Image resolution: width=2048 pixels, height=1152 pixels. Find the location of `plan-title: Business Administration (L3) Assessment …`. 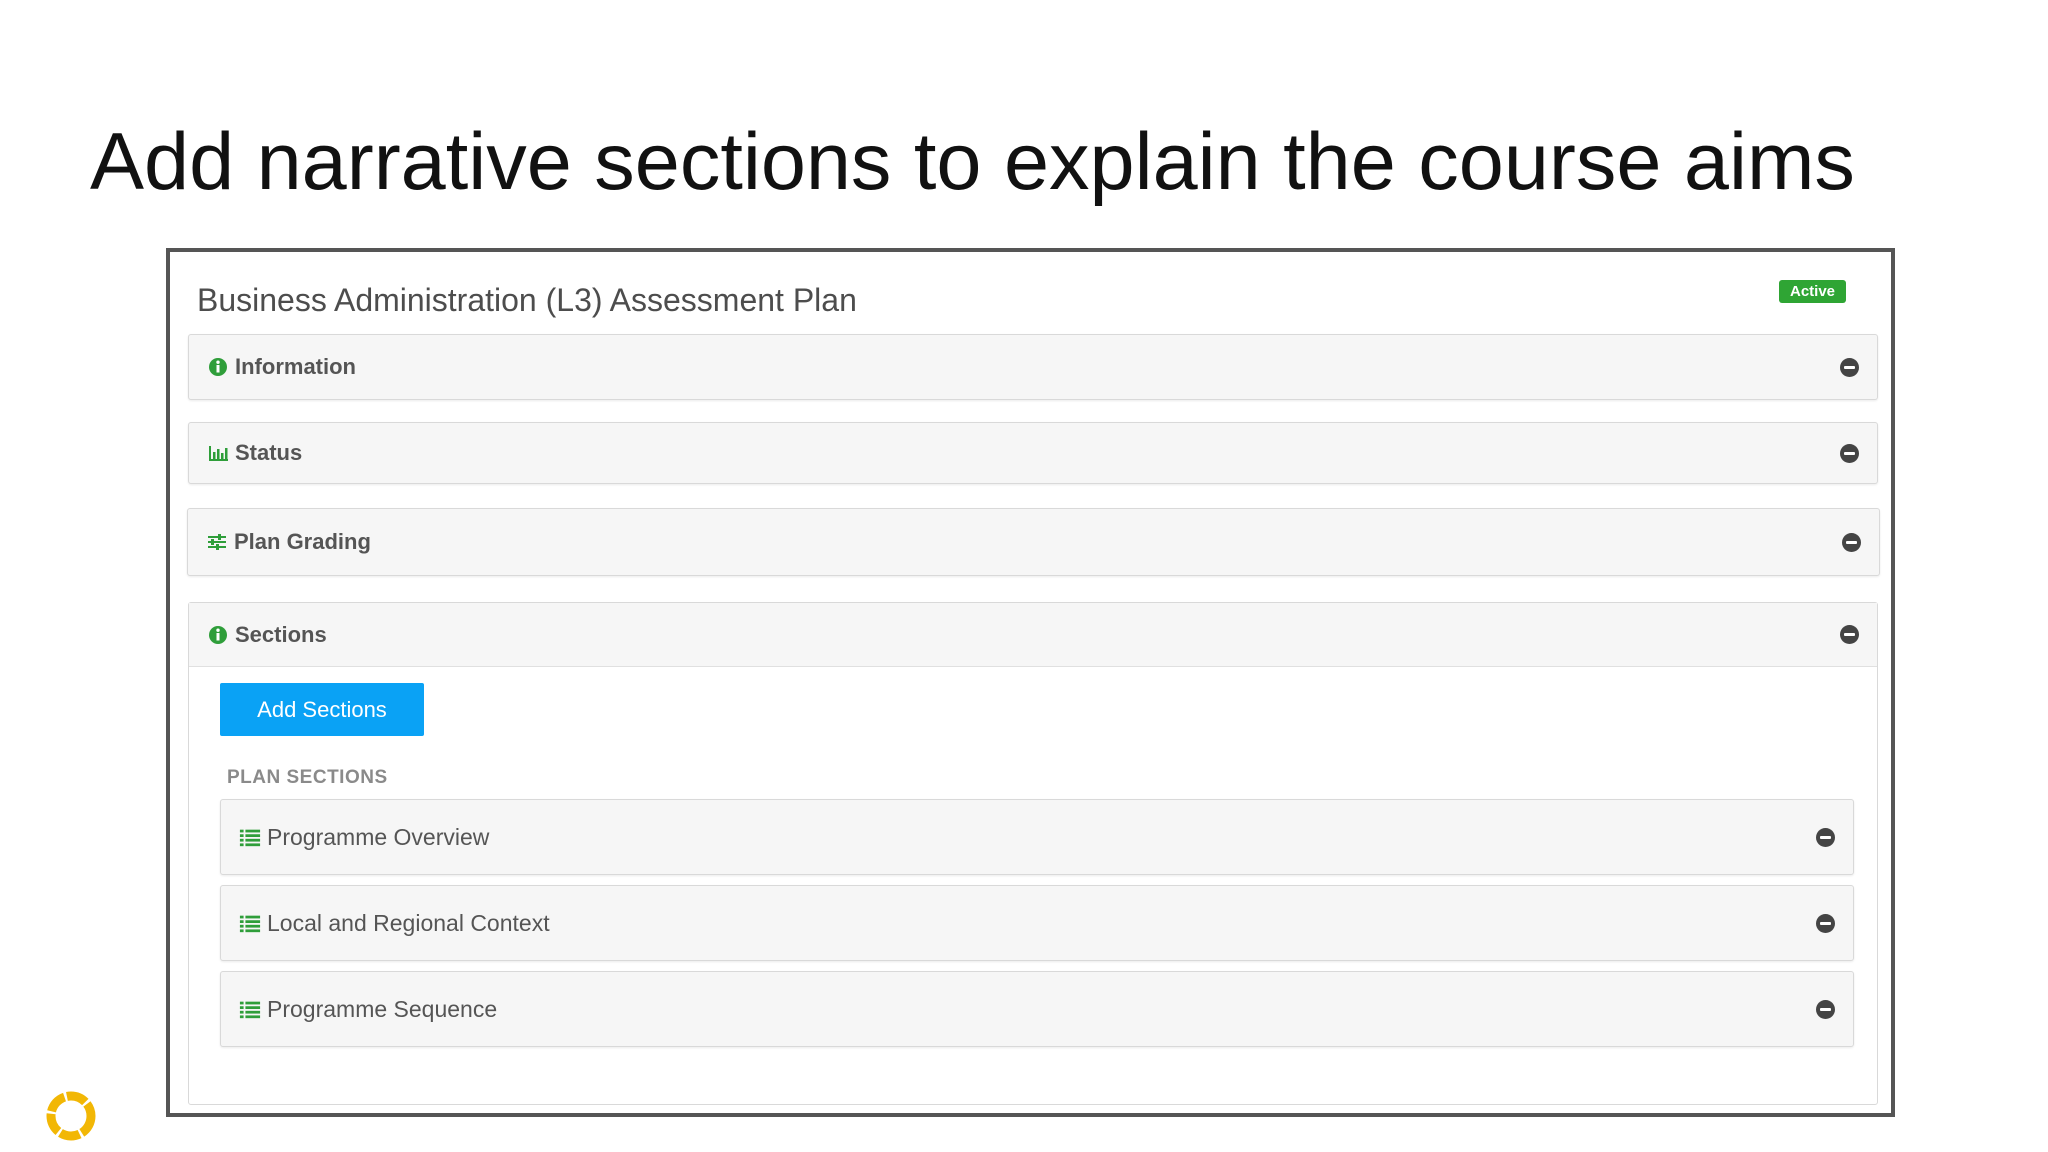

plan-title: Business Administration (L3) Assessment … is located at coordinates (527, 300).